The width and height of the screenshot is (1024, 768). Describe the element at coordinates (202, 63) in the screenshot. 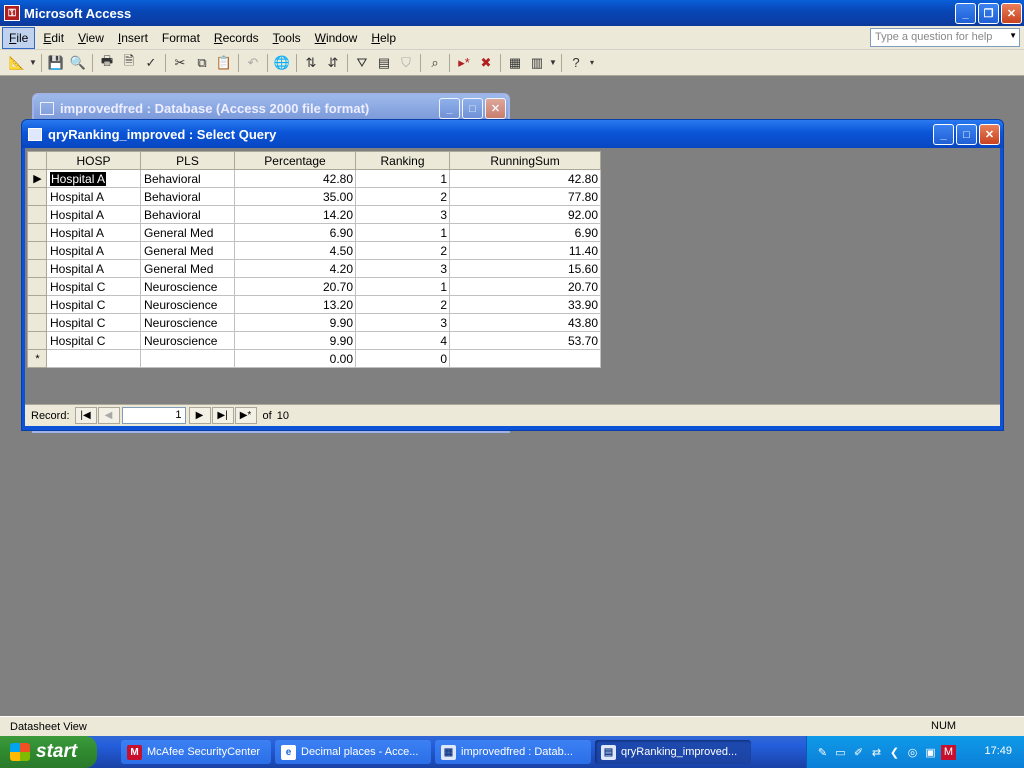

I see `copy-icon: ⧉` at that location.